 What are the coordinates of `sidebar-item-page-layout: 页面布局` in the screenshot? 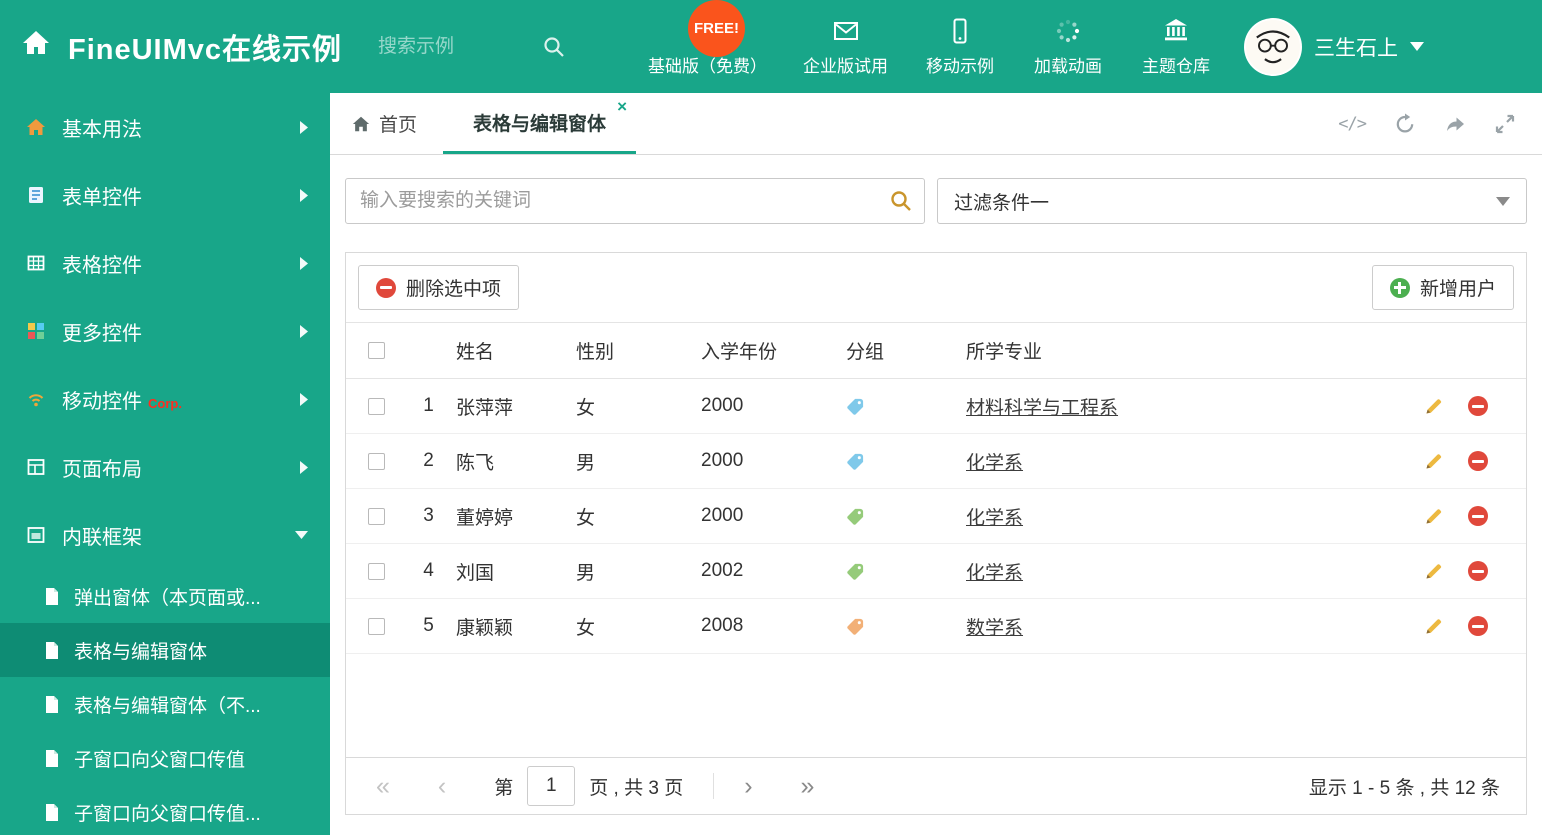 It's located at (165, 467).